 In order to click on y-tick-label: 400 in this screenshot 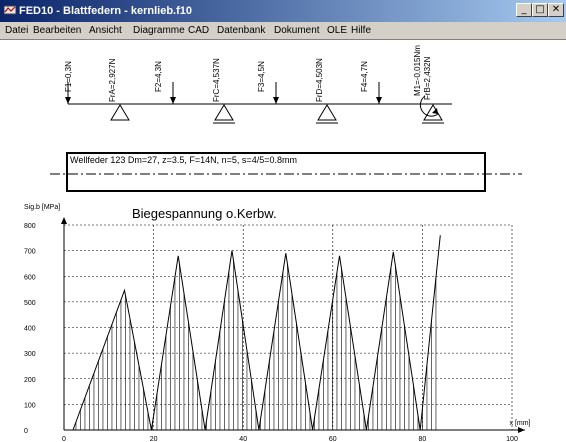, I will do `click(30, 329)`.